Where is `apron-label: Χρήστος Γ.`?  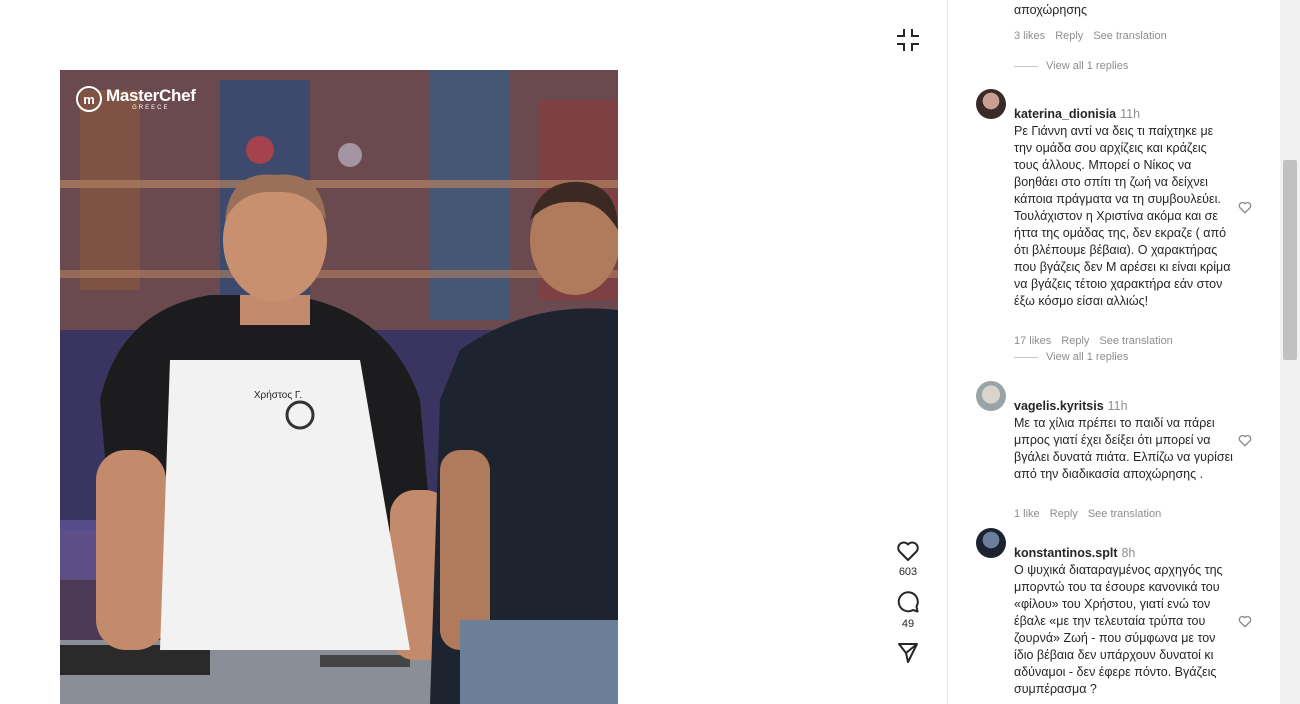
apron-label: Χρήστος Γ. is located at coordinates (278, 395).